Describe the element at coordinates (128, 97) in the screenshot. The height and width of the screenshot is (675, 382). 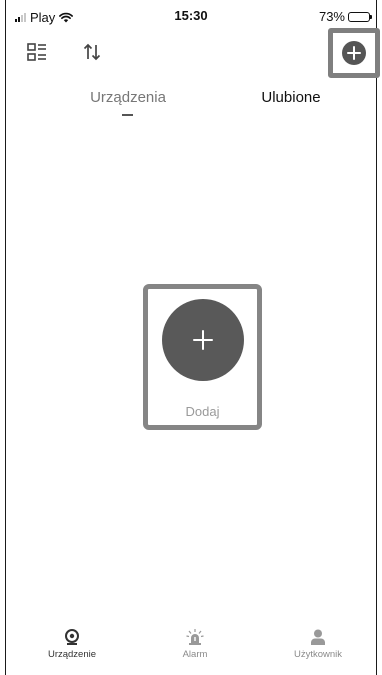
I see `tab-devices: Urządzenia` at that location.